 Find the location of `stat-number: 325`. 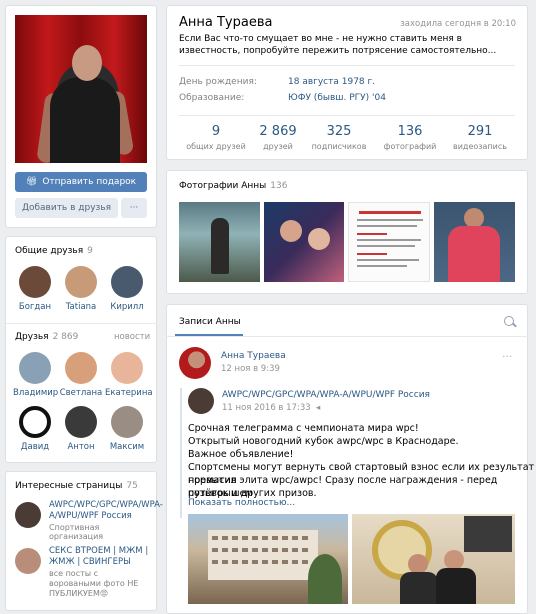

stat-number: 325 is located at coordinates (339, 131).